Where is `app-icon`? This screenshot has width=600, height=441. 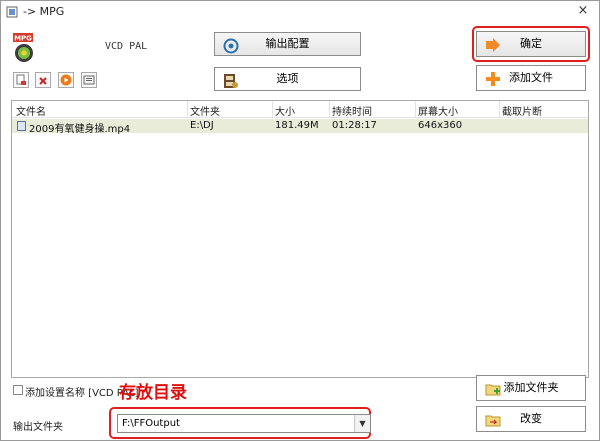
app-icon is located at coordinates (12, 12).